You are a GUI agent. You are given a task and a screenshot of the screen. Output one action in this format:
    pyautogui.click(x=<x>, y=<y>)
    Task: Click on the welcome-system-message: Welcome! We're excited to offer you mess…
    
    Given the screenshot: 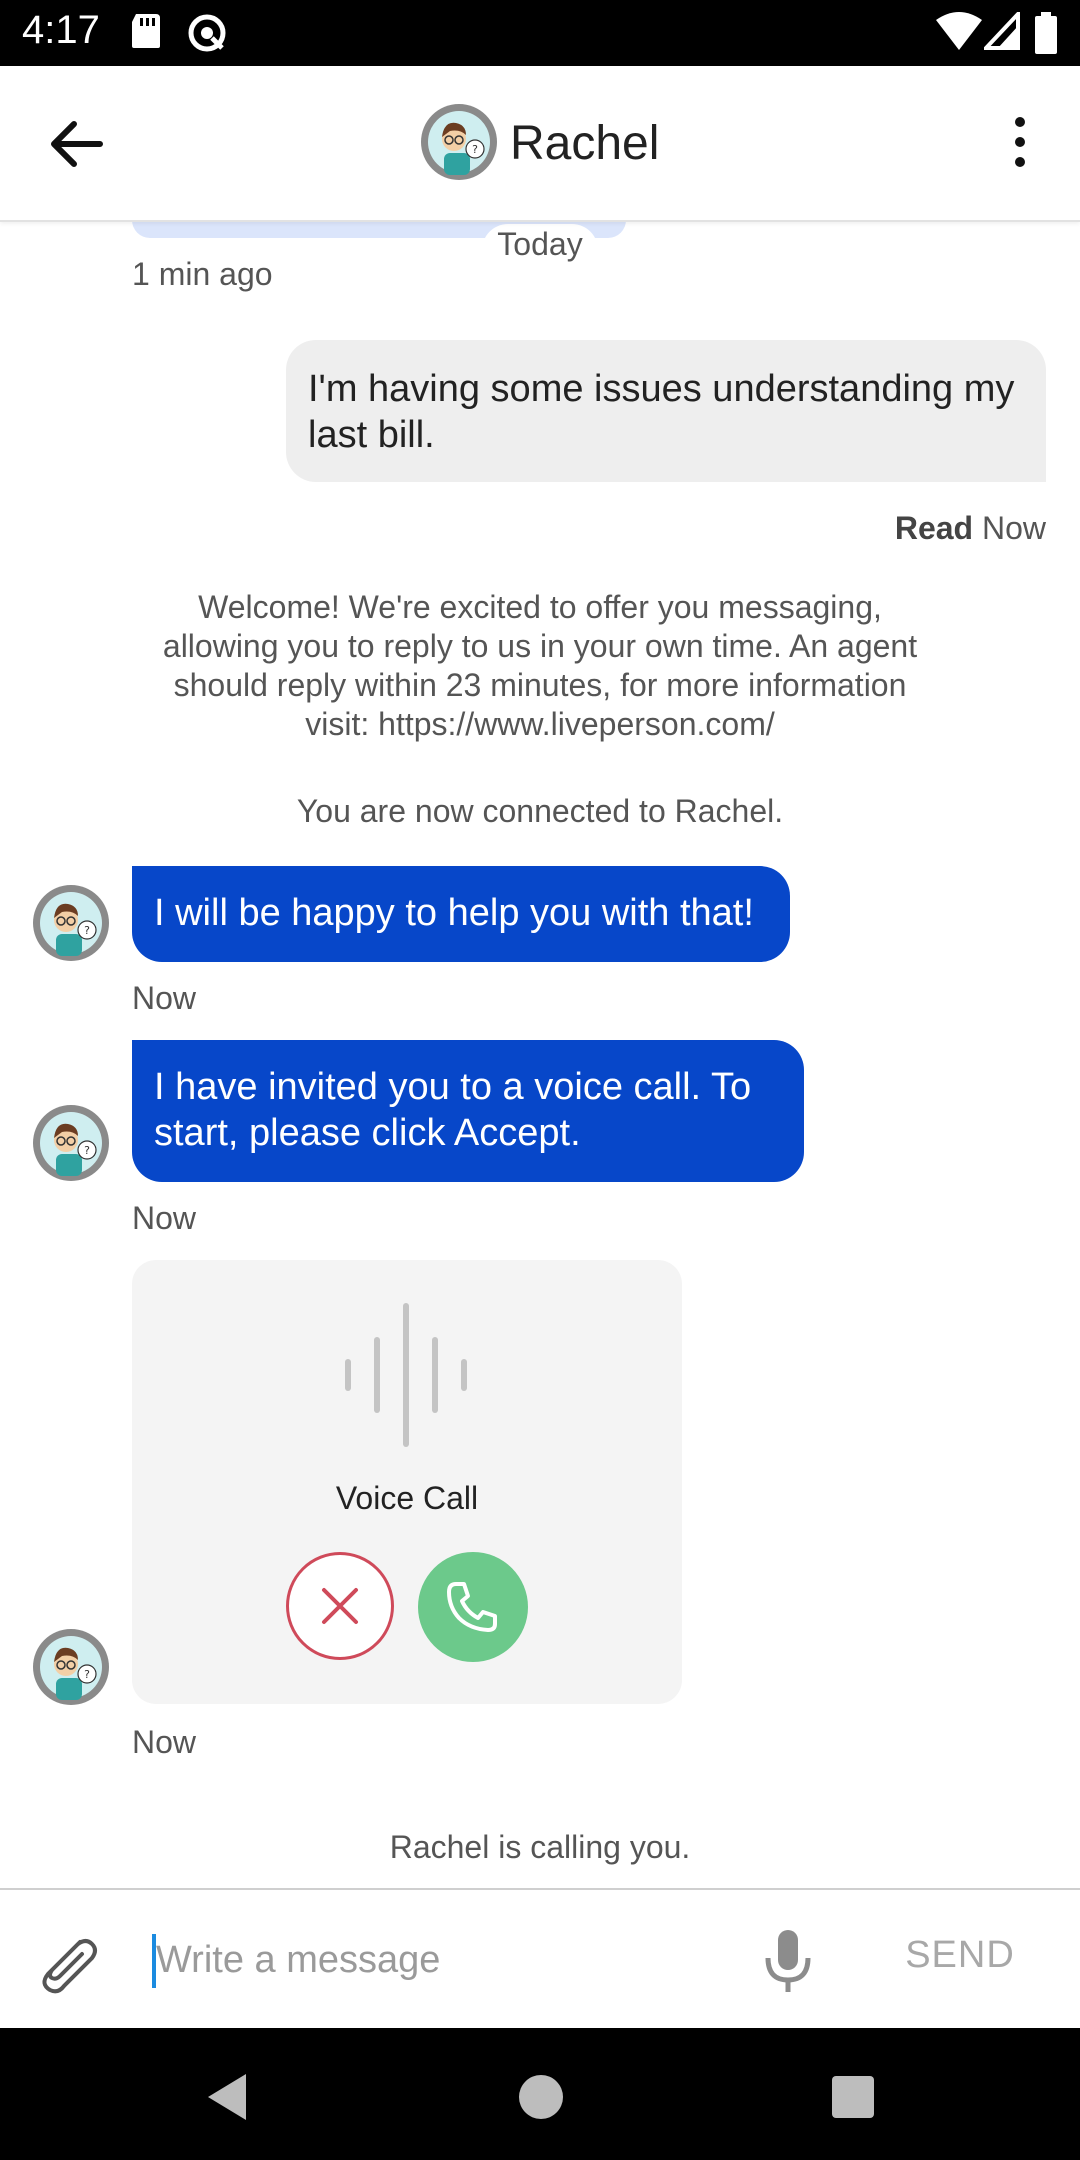 What is the action you would take?
    pyautogui.click(x=540, y=665)
    